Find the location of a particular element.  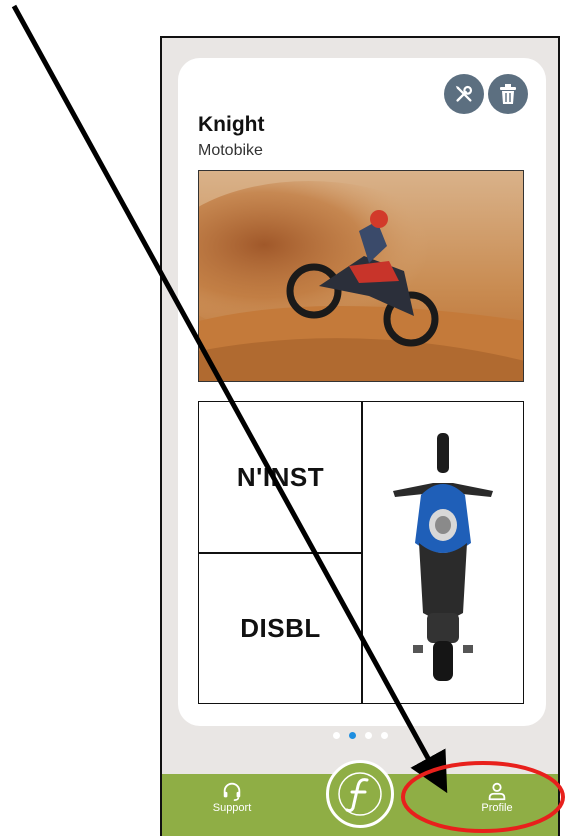

headset-icon is located at coordinates (232, 791).